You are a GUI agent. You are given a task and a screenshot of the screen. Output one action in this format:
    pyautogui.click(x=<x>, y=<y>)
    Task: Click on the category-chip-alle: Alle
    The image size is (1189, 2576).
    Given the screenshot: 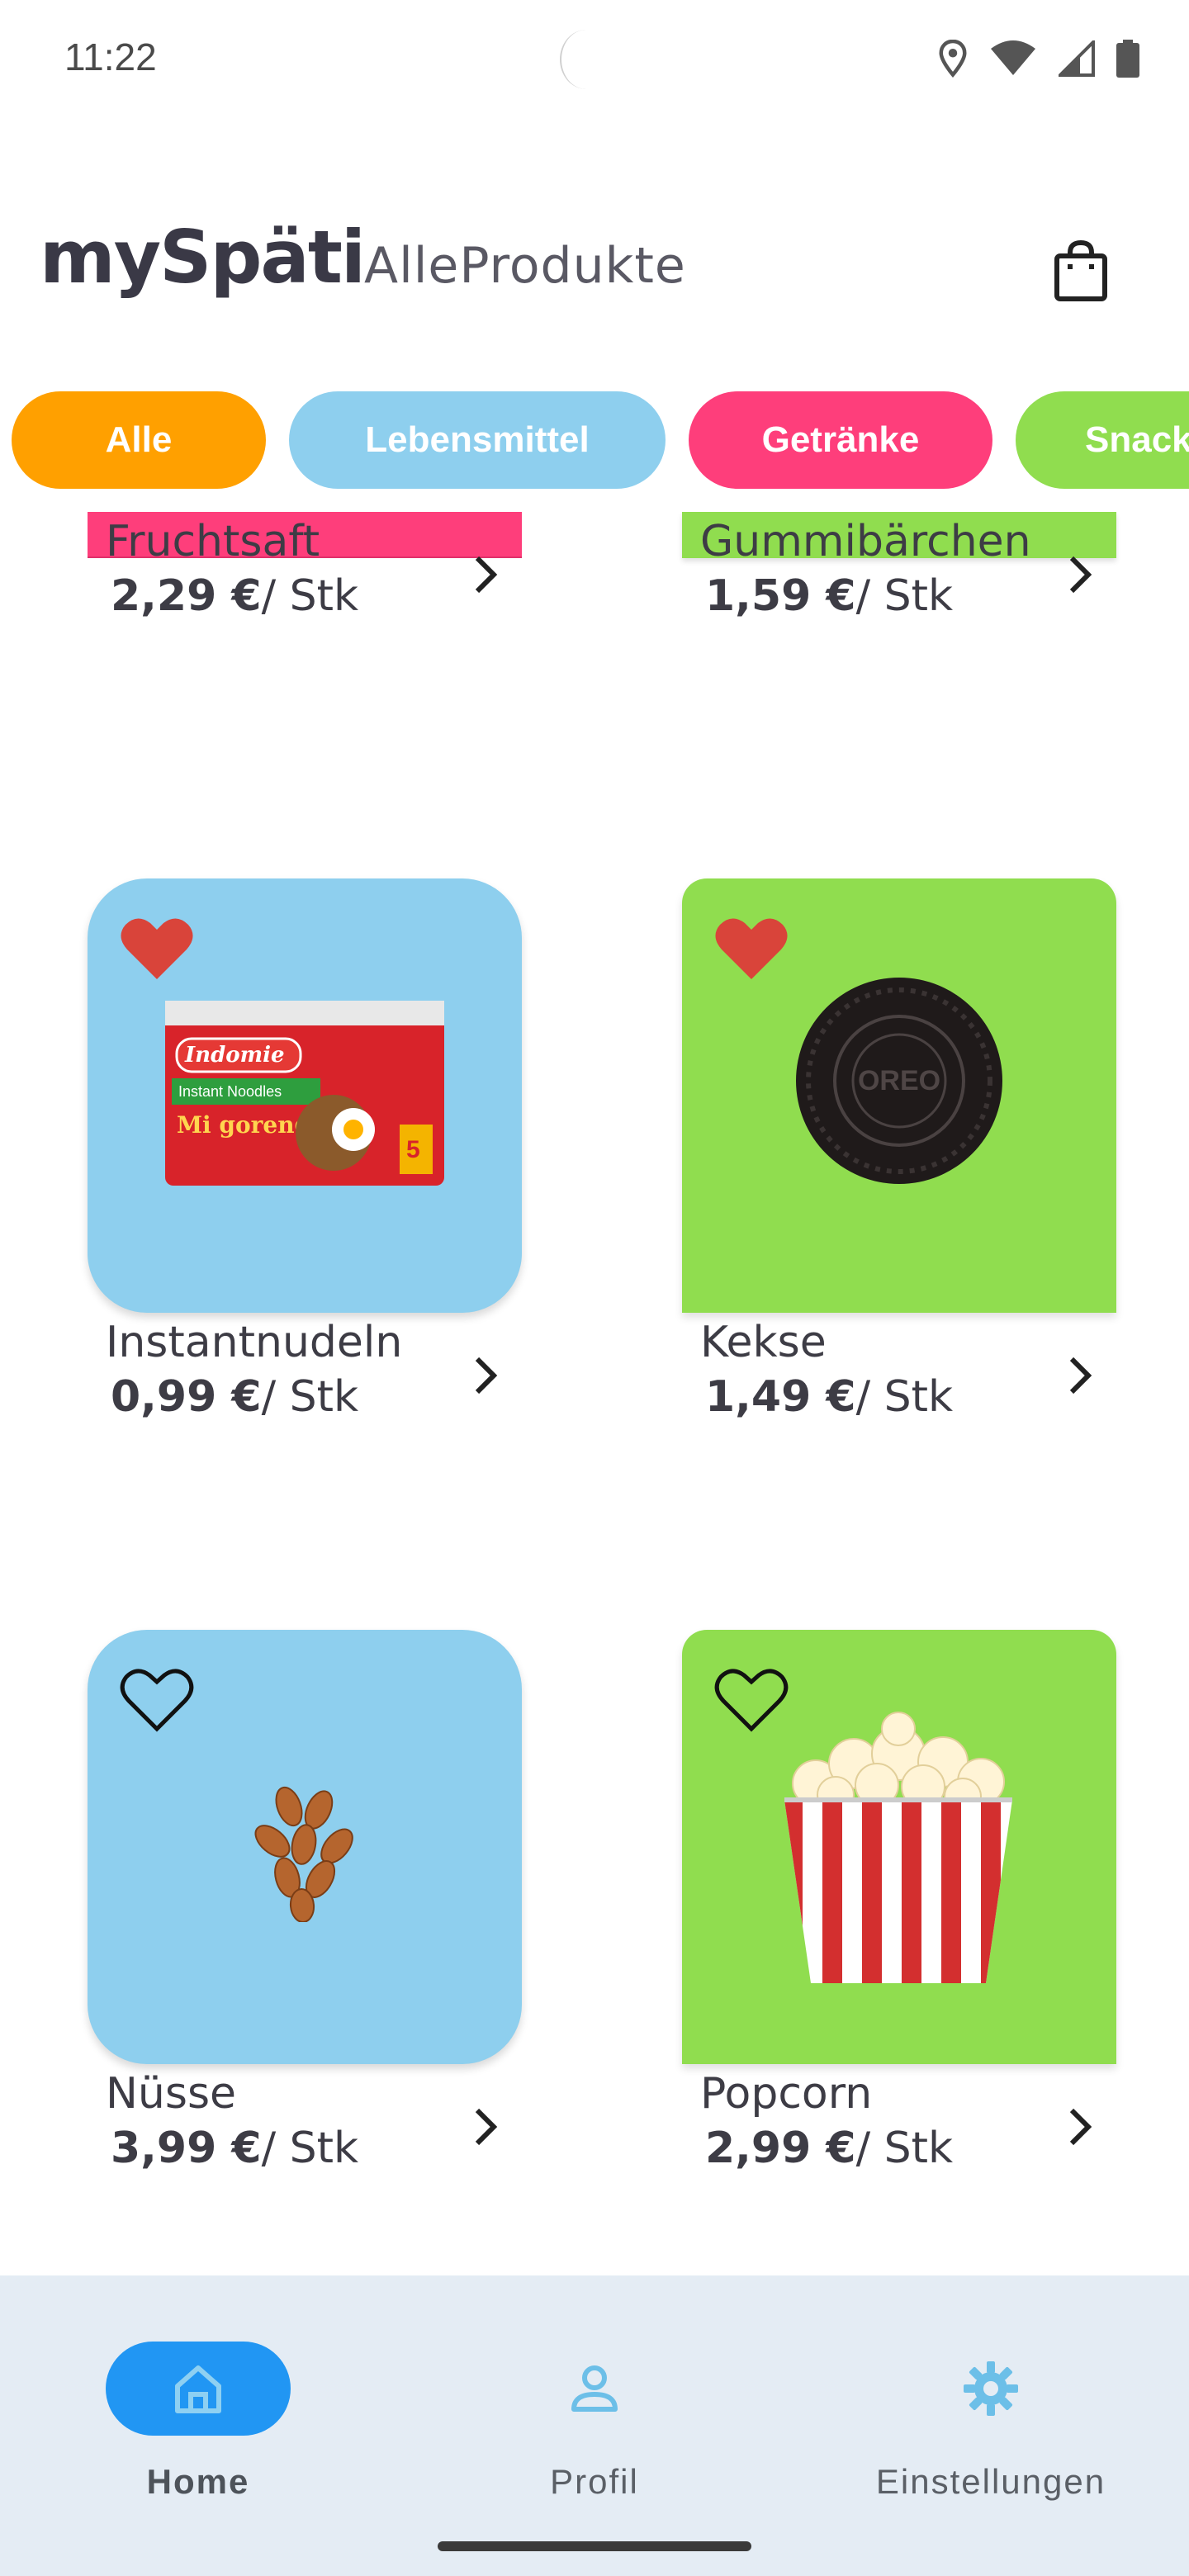 What is the action you would take?
    pyautogui.click(x=139, y=440)
    